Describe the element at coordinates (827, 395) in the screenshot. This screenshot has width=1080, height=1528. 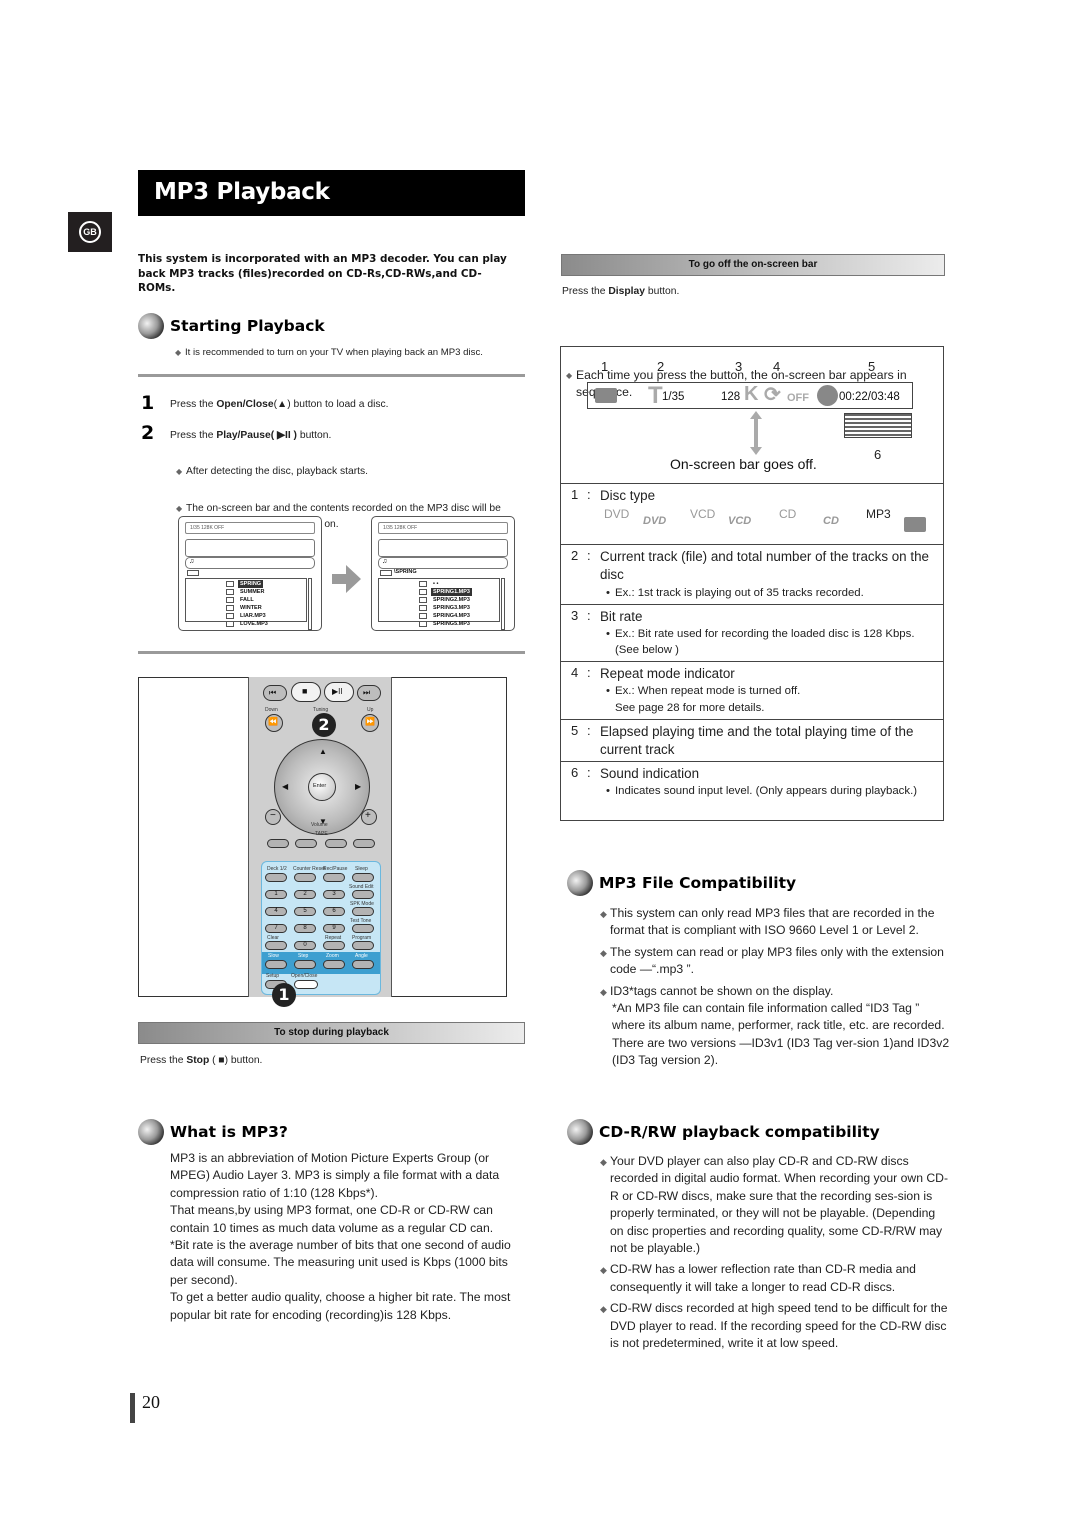
I see `clock-icon` at that location.